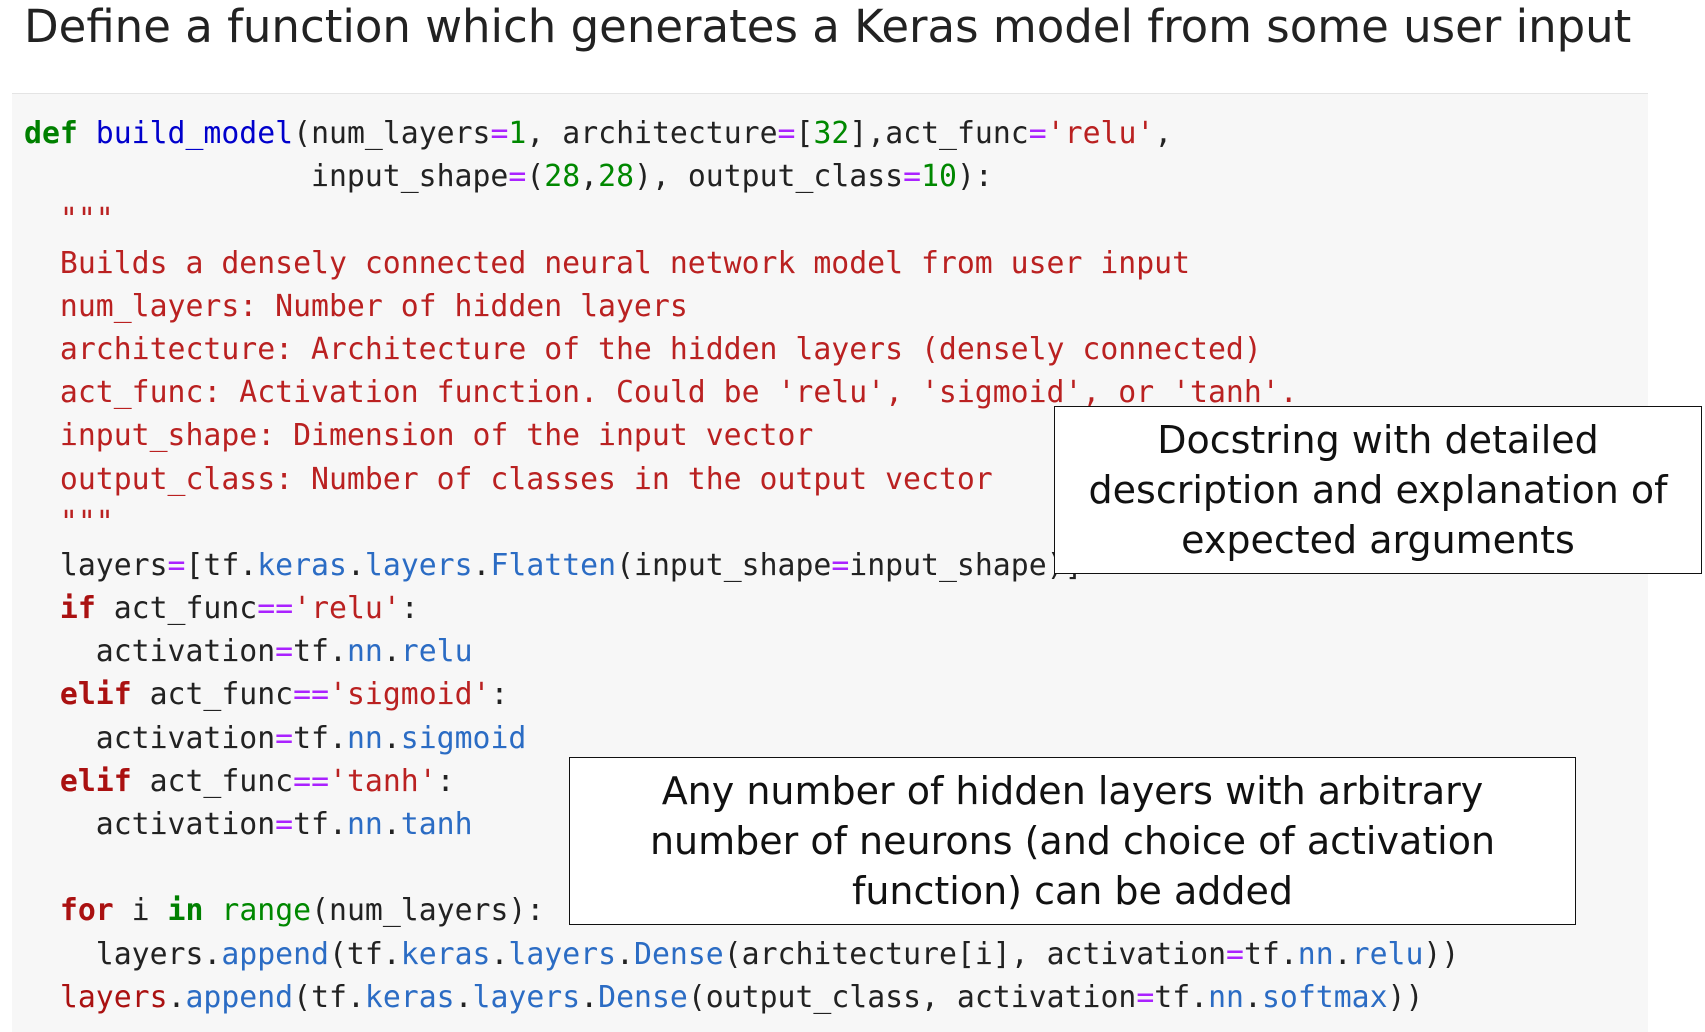 This screenshot has width=1705, height=1032. What do you see at coordinates (939, 177) in the screenshot?
I see `number: 10` at bounding box center [939, 177].